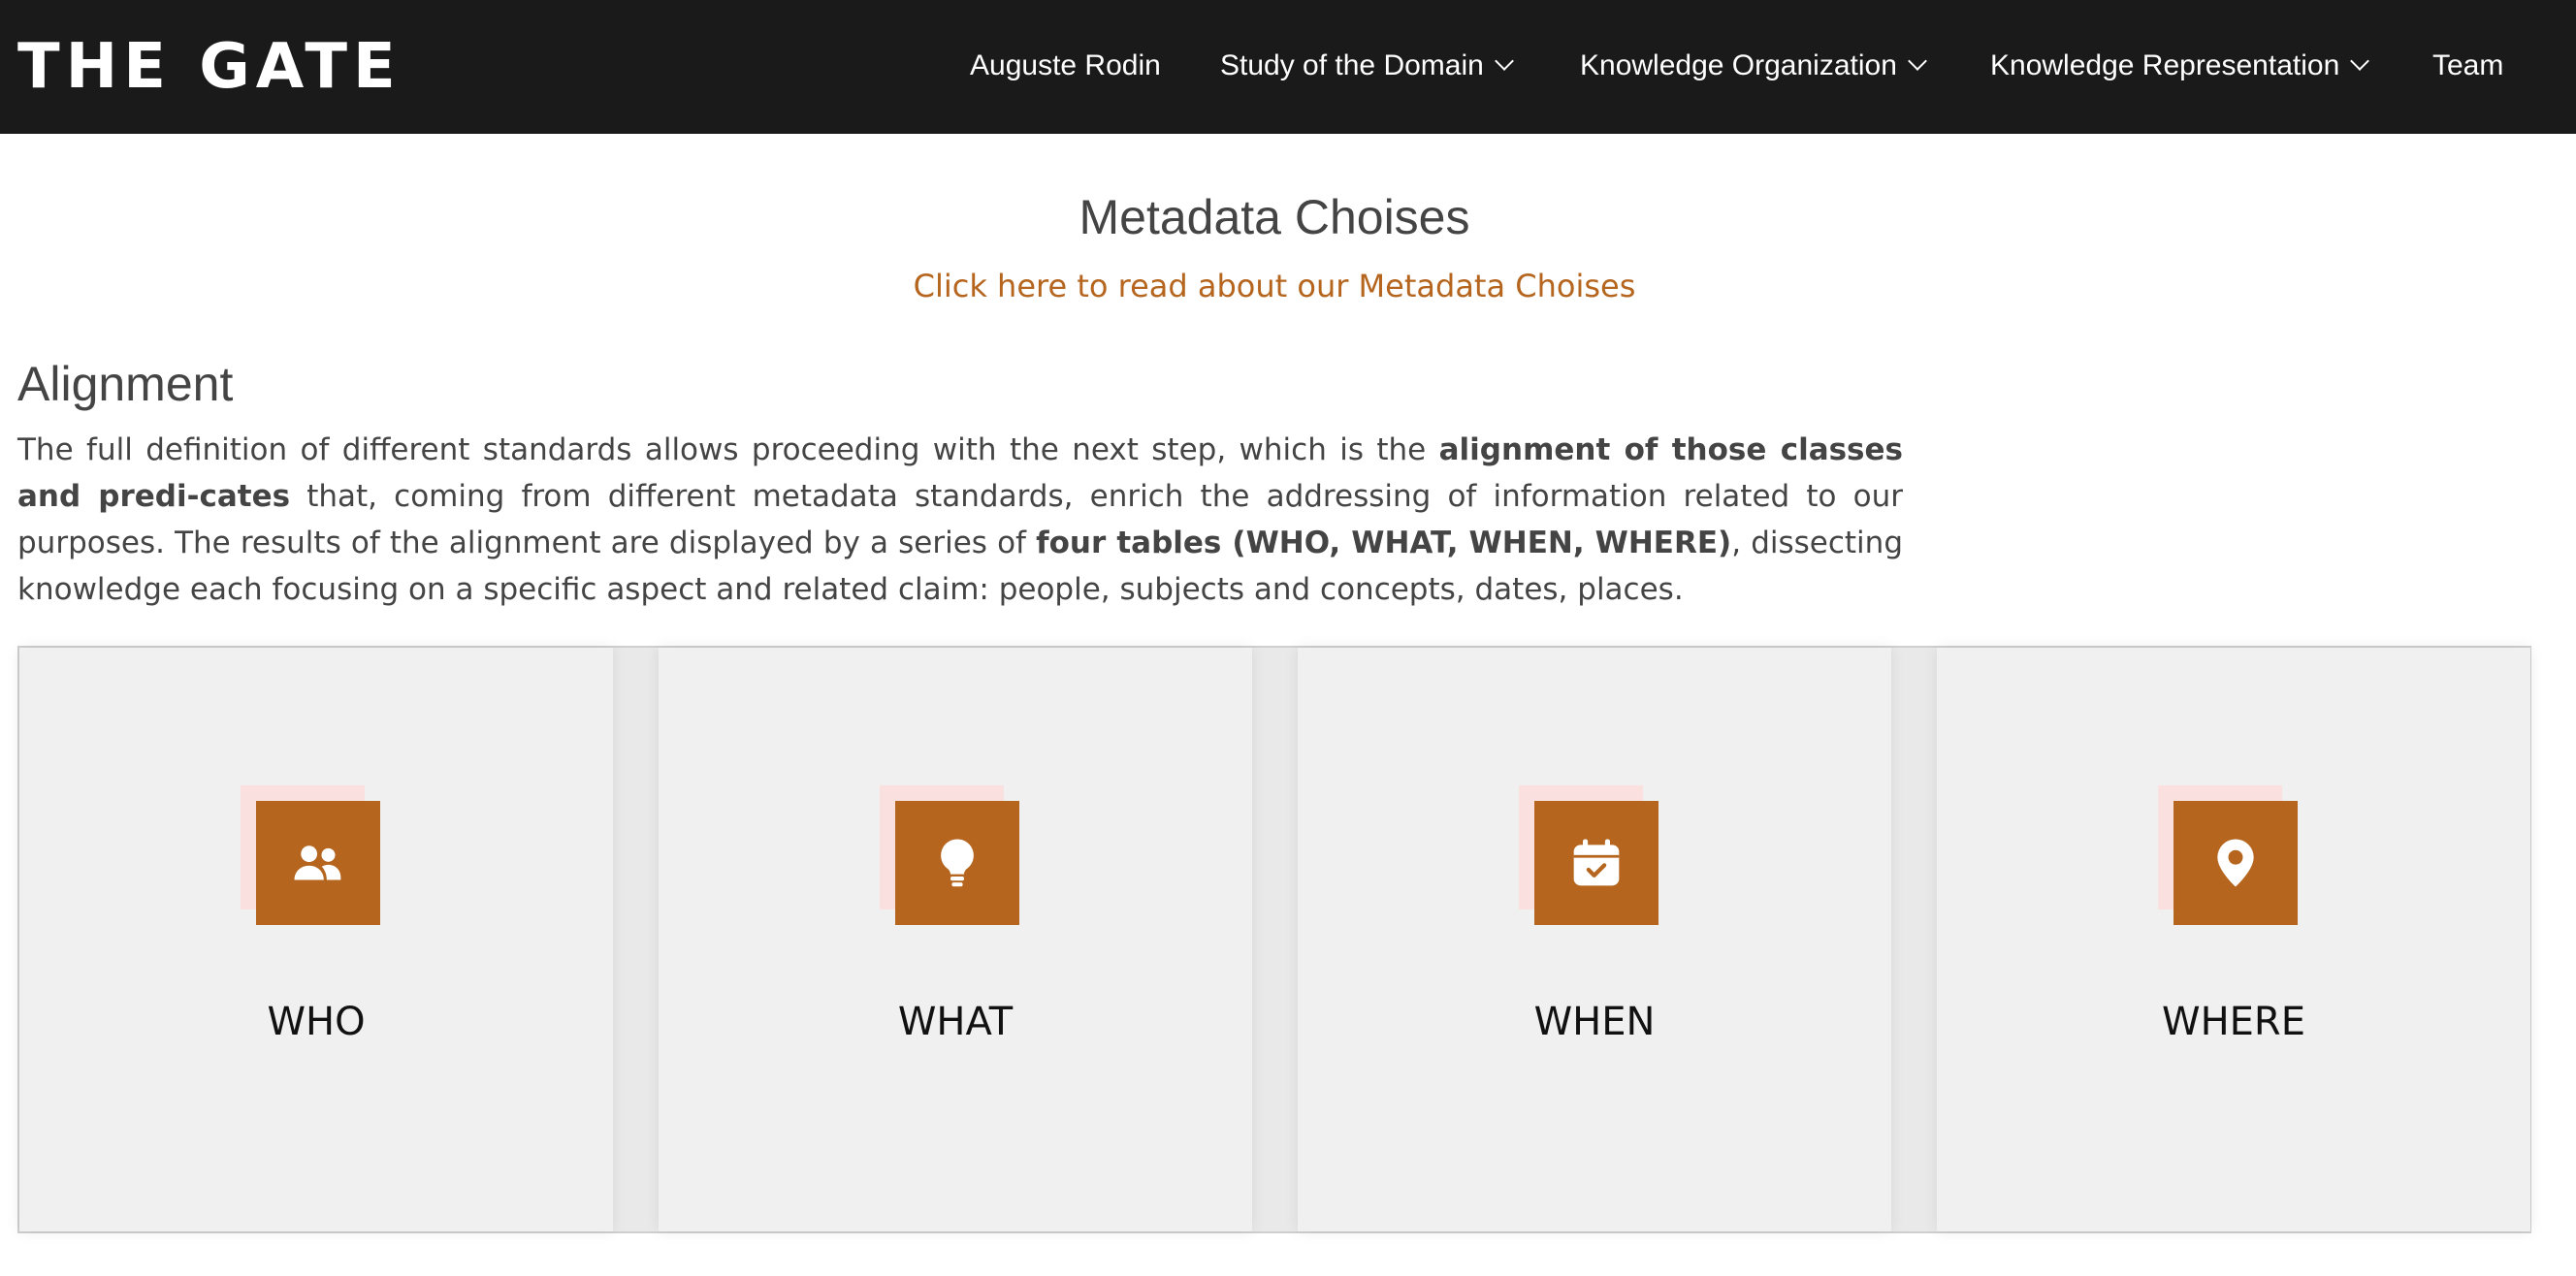 The width and height of the screenshot is (2576, 1276). What do you see at coordinates (955, 1022) in the screenshot?
I see `card-label: WHAT` at bounding box center [955, 1022].